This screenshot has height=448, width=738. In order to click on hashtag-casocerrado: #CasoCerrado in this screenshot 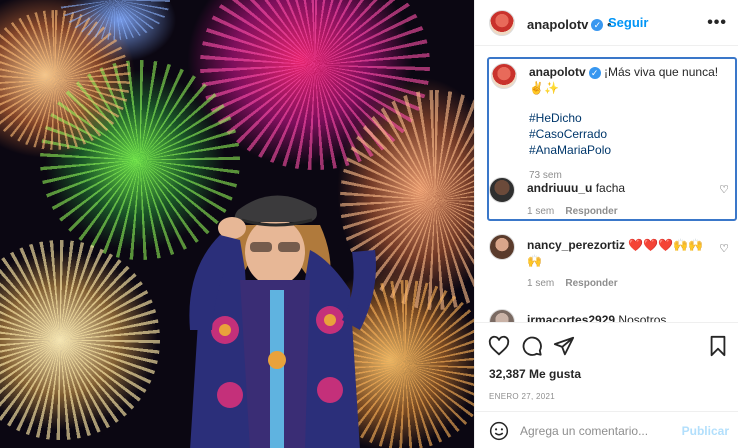, I will do `click(629, 134)`.